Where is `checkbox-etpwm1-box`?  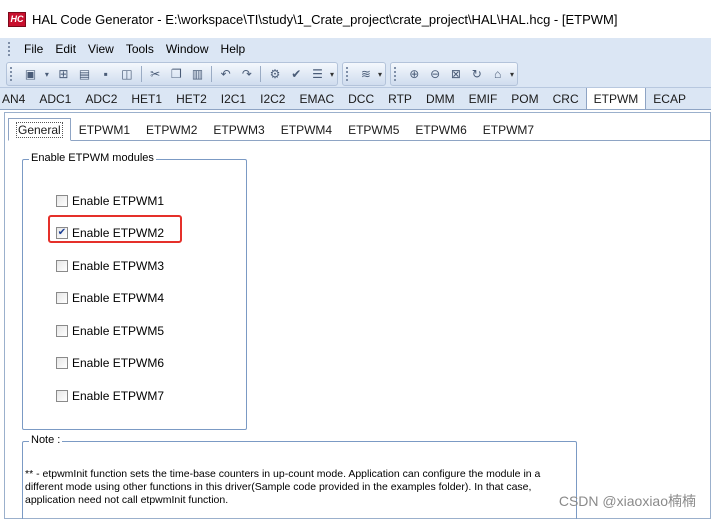
checkbox-etpwm1-box is located at coordinates (62, 201).